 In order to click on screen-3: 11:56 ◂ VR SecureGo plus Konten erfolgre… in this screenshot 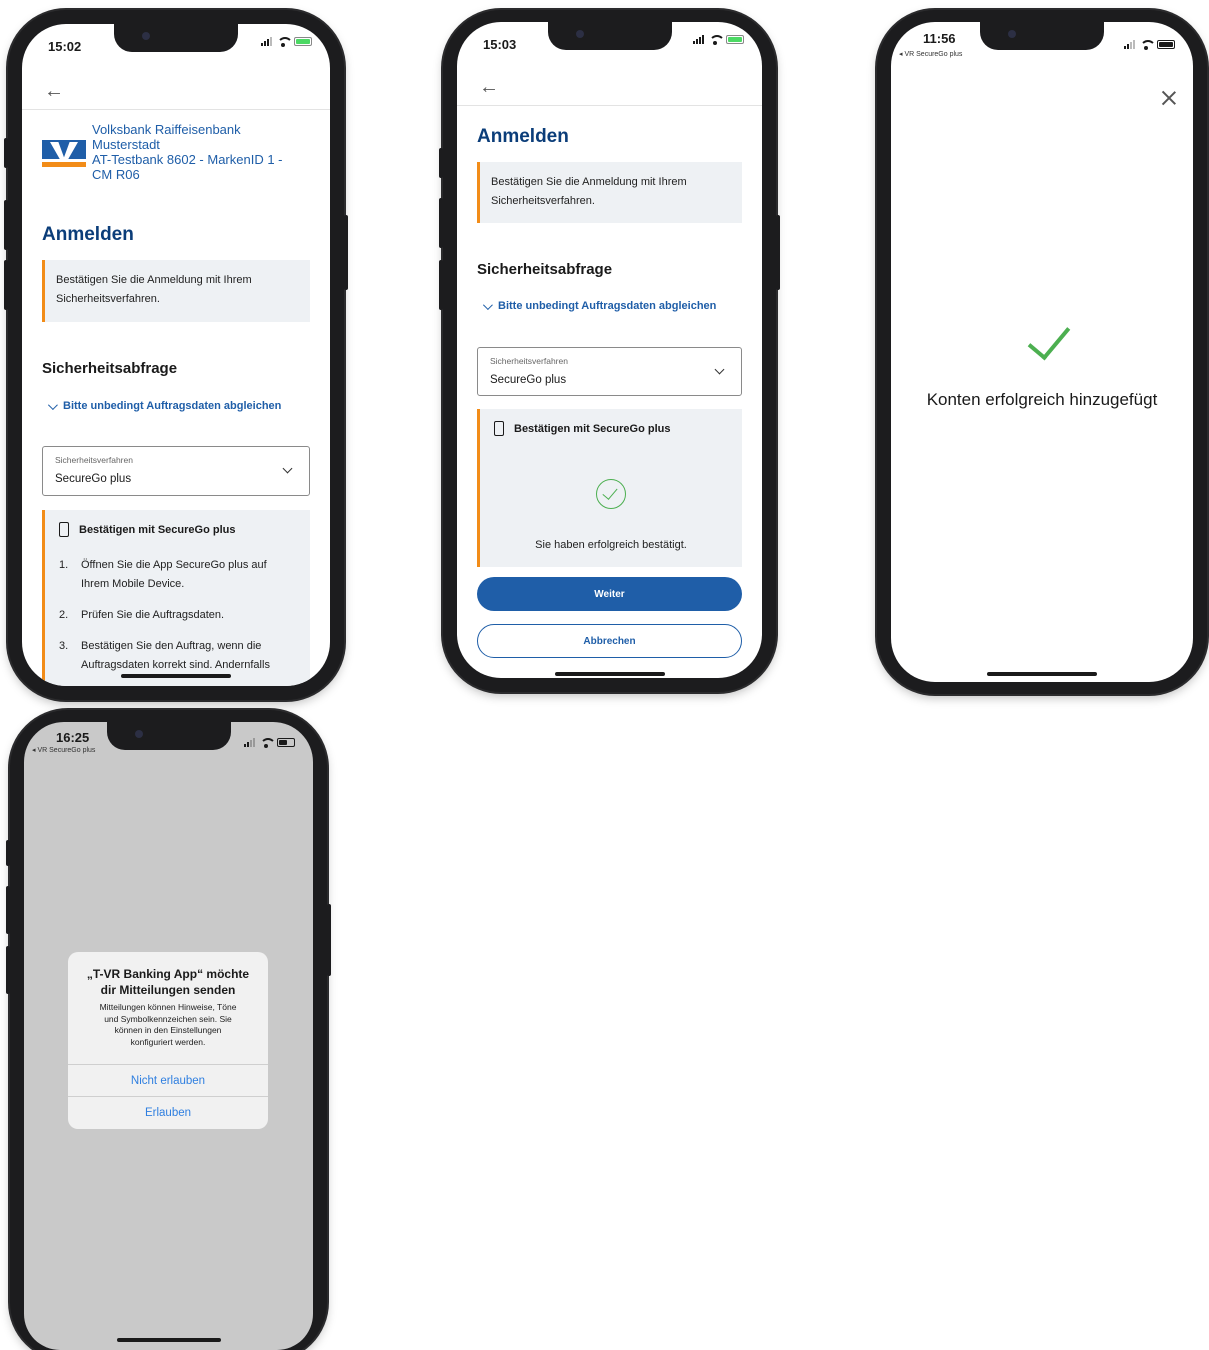, I will do `click(1042, 352)`.